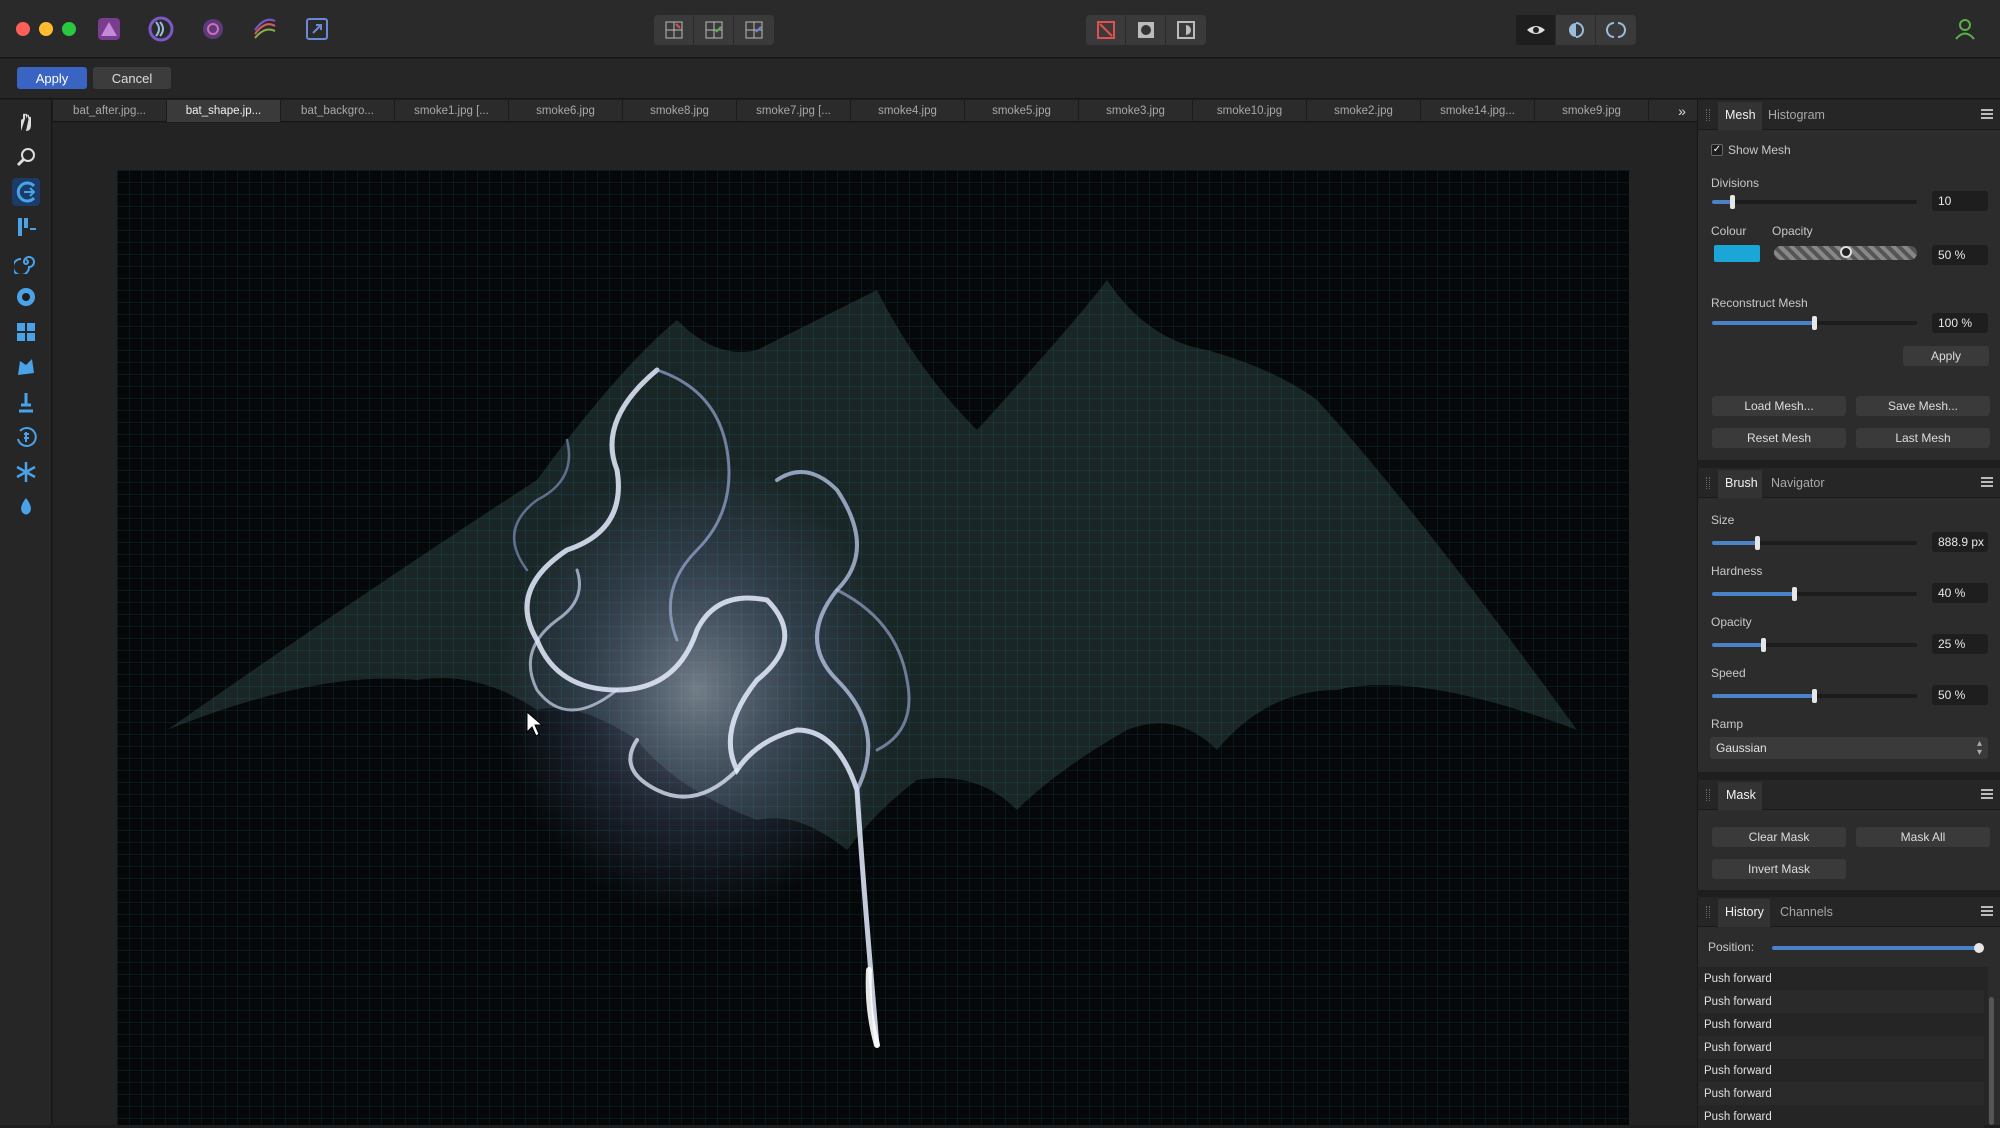 The height and width of the screenshot is (1128, 2000). I want to click on document-tab: smoke6.jpg, so click(566, 111).